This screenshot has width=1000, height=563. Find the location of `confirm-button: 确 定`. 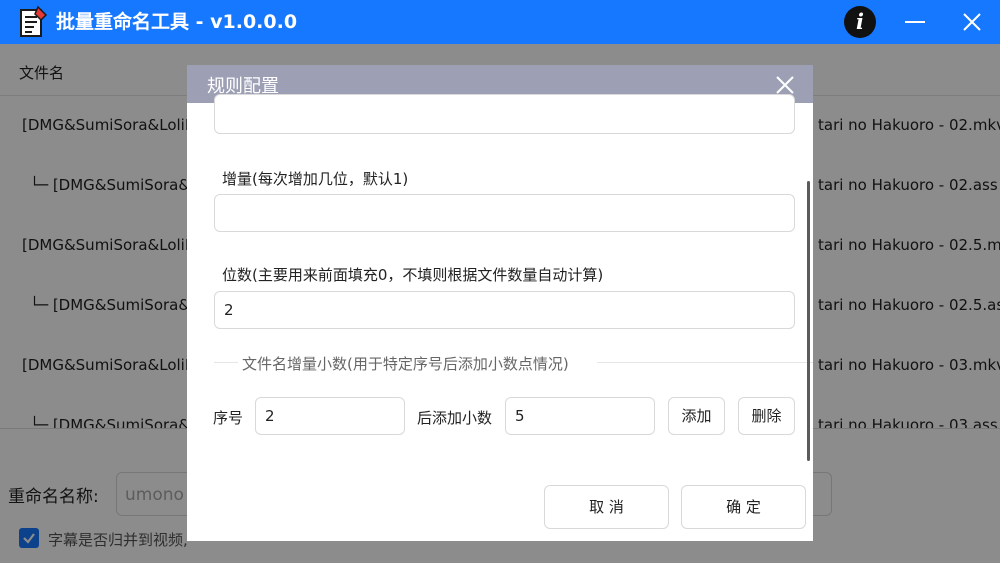

confirm-button: 确 定 is located at coordinates (743, 507).